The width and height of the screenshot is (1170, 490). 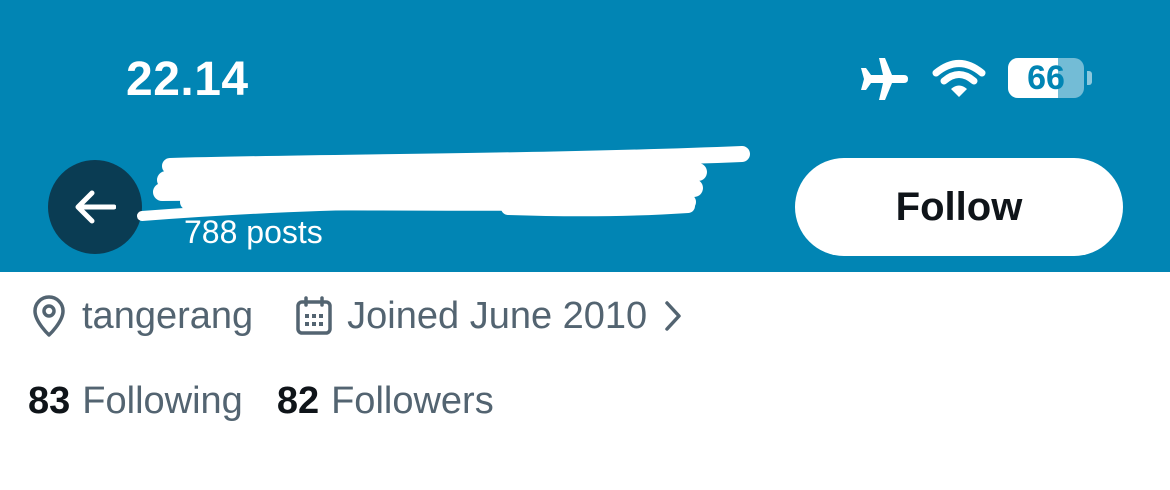 I want to click on calendar-icon, so click(x=314, y=315).